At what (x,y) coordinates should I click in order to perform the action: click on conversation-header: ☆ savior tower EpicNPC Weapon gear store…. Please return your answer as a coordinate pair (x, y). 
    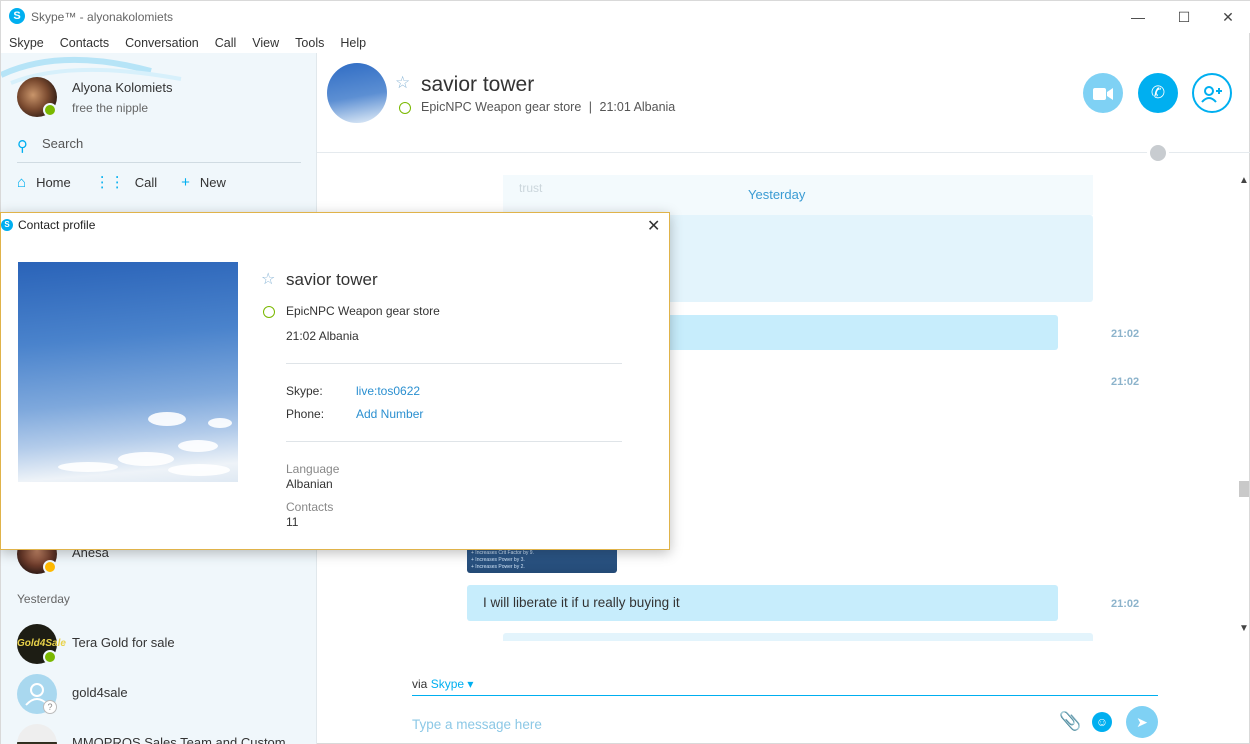
    Looking at the image, I should click on (783, 108).